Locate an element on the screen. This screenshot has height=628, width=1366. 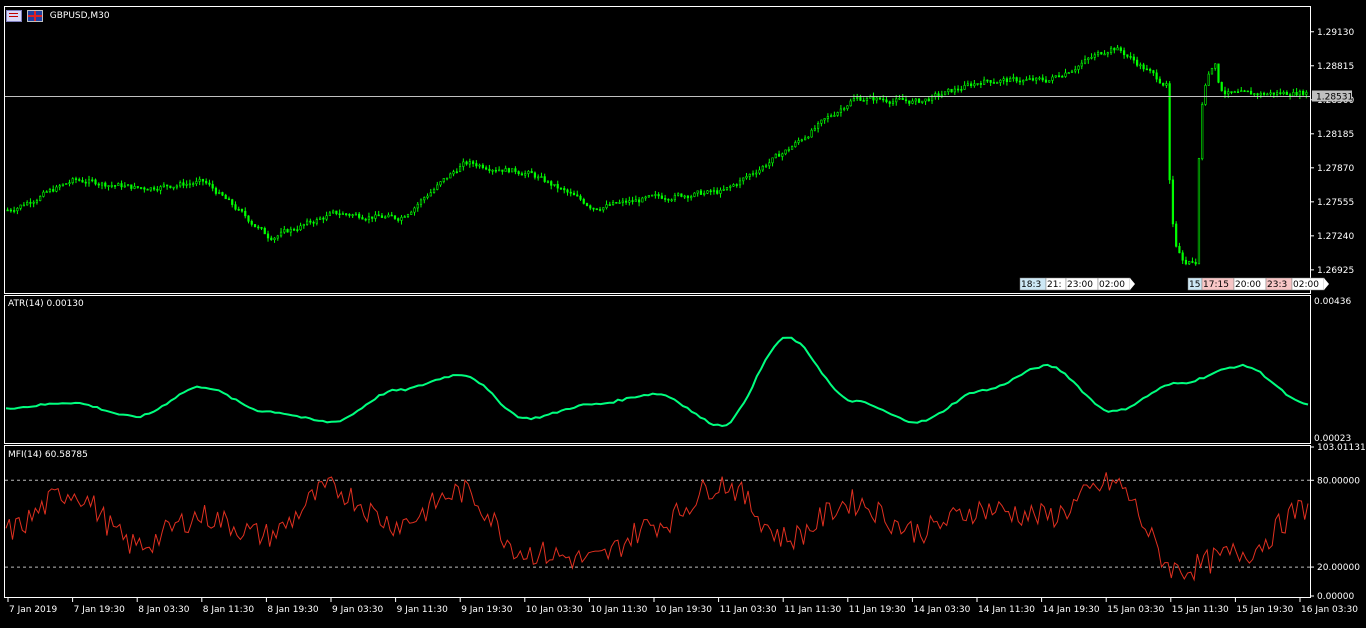
time-tick-label: 14 Jan 03:30 is located at coordinates (941, 610).